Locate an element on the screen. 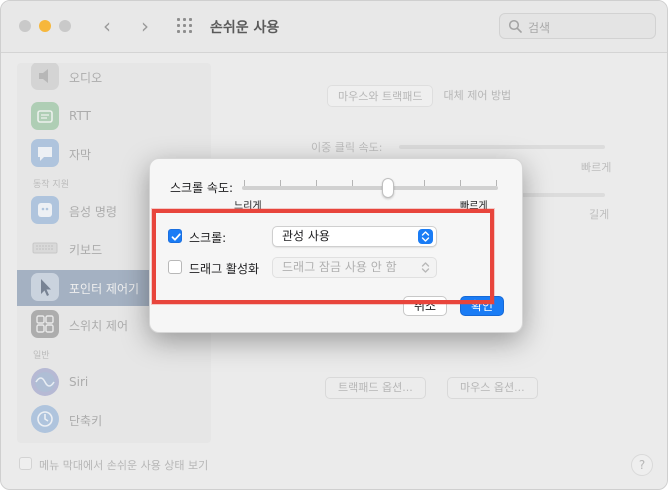 This screenshot has width=668, height=490. zoom-window-button is located at coordinates (65, 26).